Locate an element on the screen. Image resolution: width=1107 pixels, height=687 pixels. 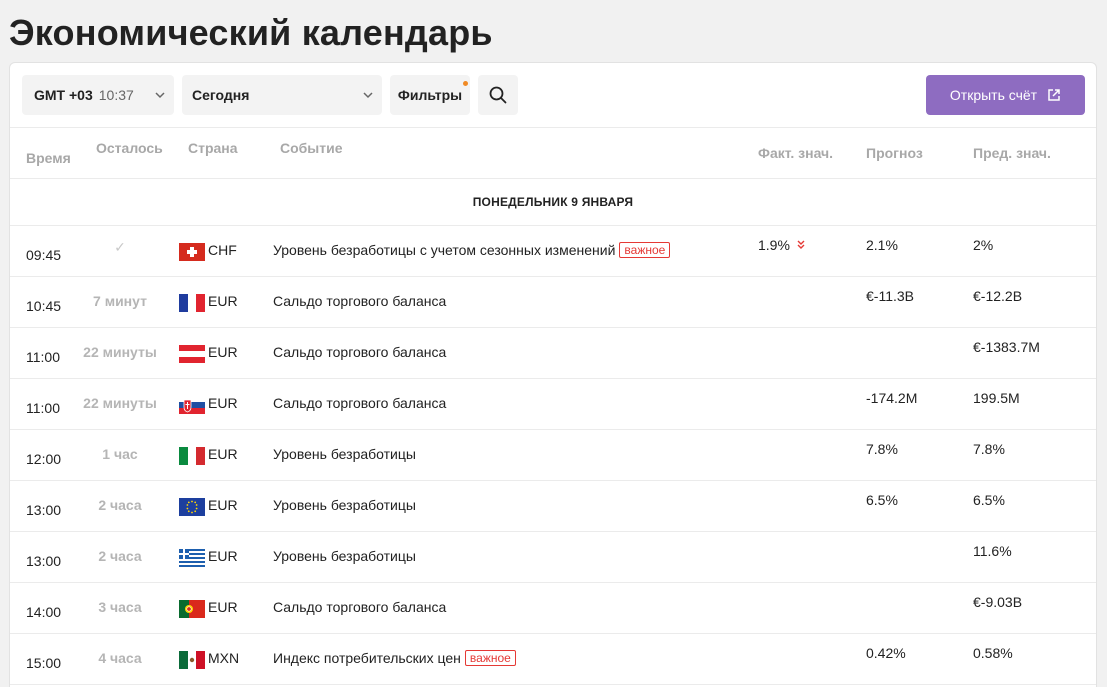
event-time: 09:45 is located at coordinates (44, 255).